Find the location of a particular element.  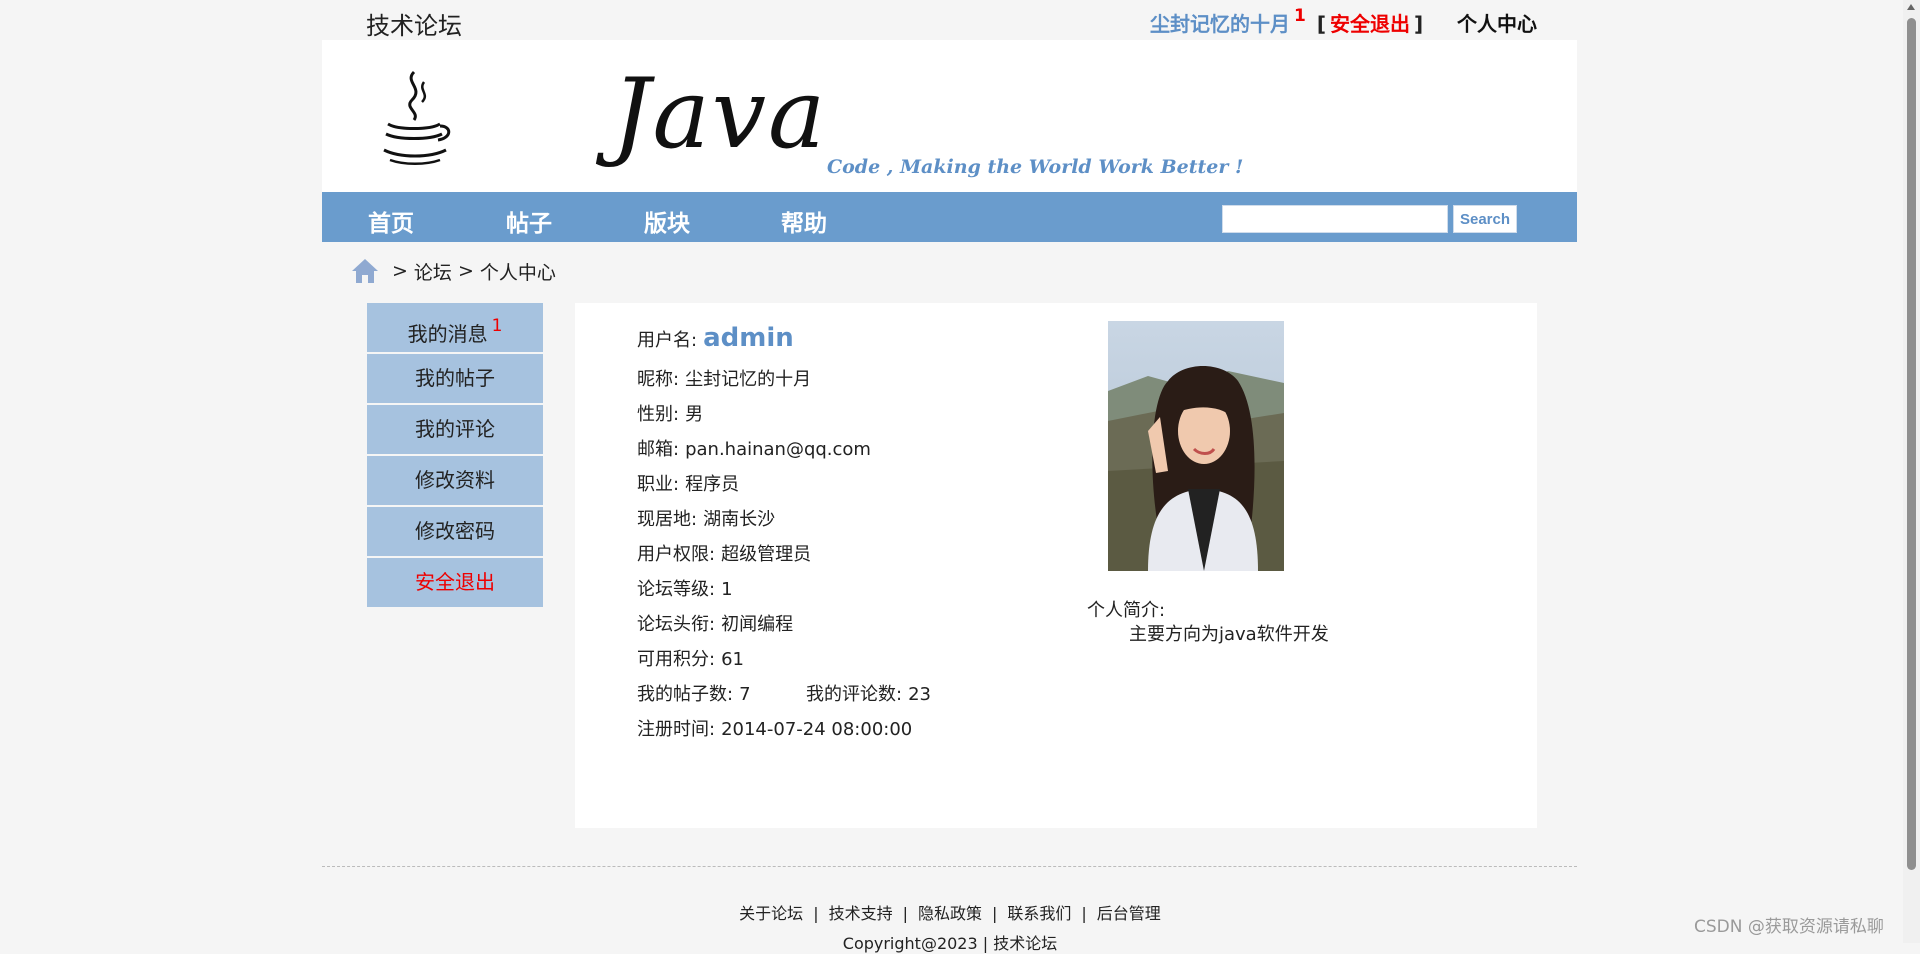

field-points: 可用积分: 61 is located at coordinates (690, 658).